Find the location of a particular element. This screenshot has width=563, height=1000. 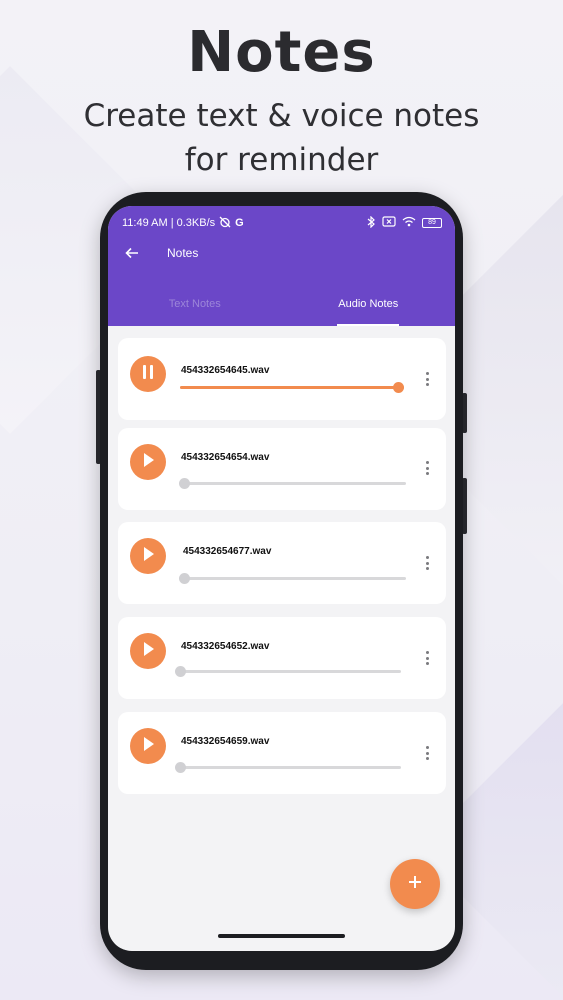

battery-icon: 89 is located at coordinates (432, 223).